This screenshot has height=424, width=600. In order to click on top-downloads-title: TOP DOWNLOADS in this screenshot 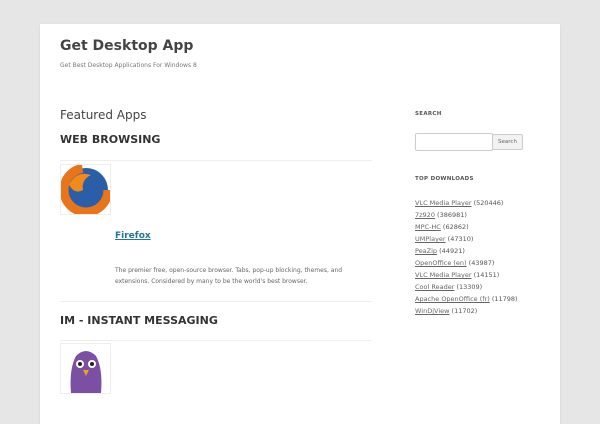, I will do `click(444, 179)`.